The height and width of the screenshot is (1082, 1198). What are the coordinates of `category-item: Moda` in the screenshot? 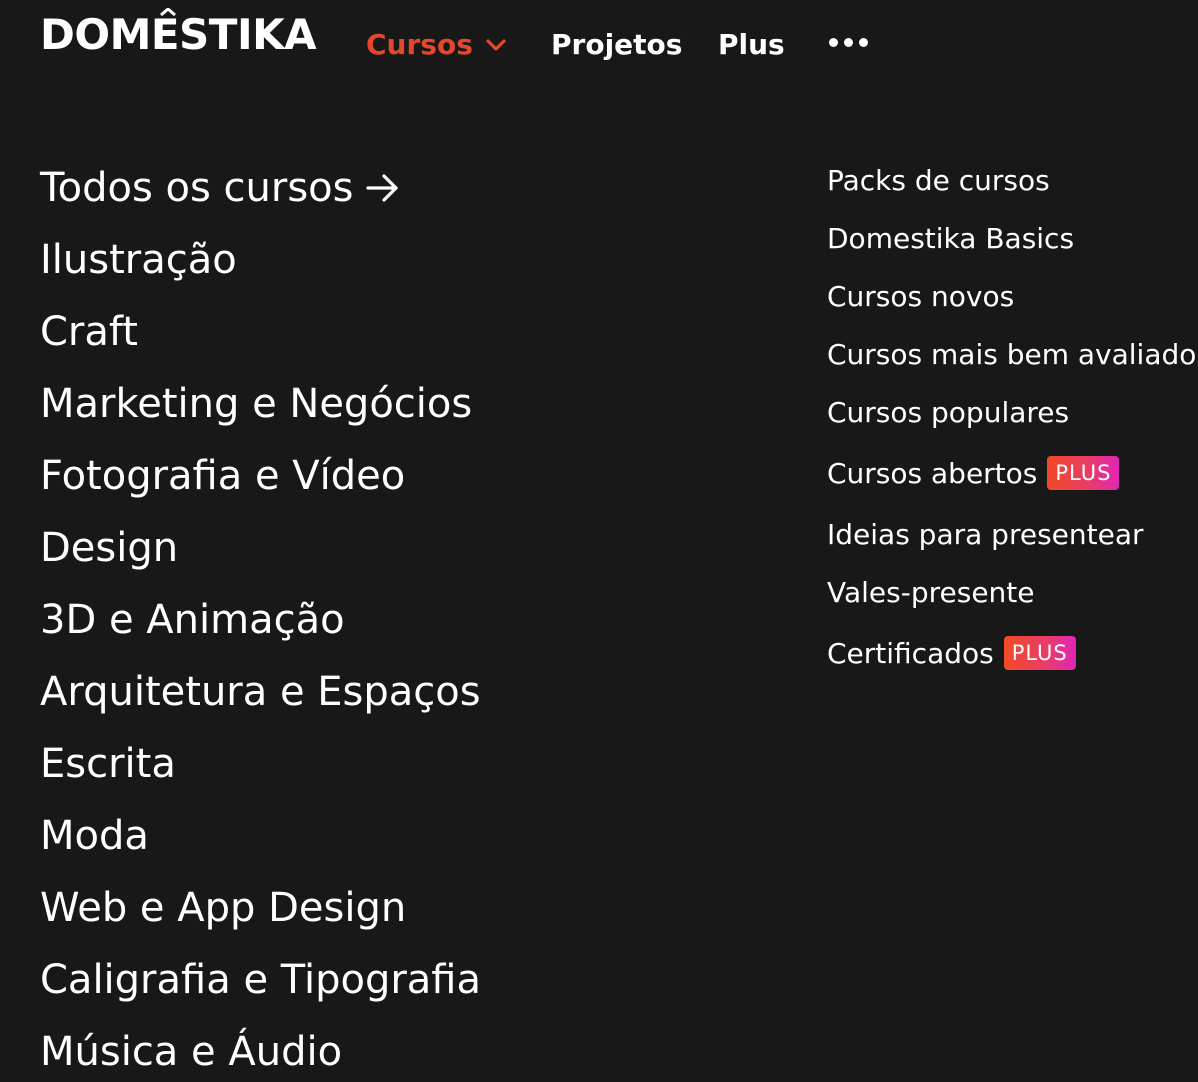 It's located at (350, 836).